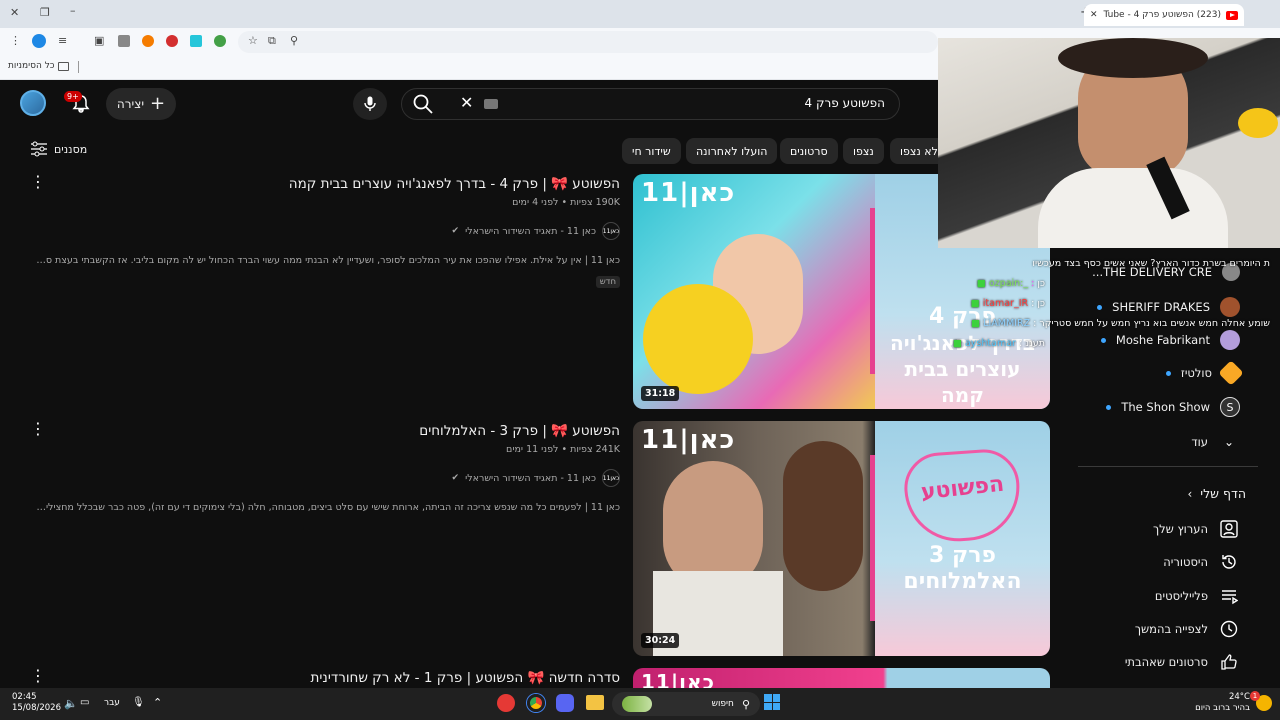 The height and width of the screenshot is (720, 1280). What do you see at coordinates (370, 104) in the screenshot?
I see `voice-search-button` at bounding box center [370, 104].